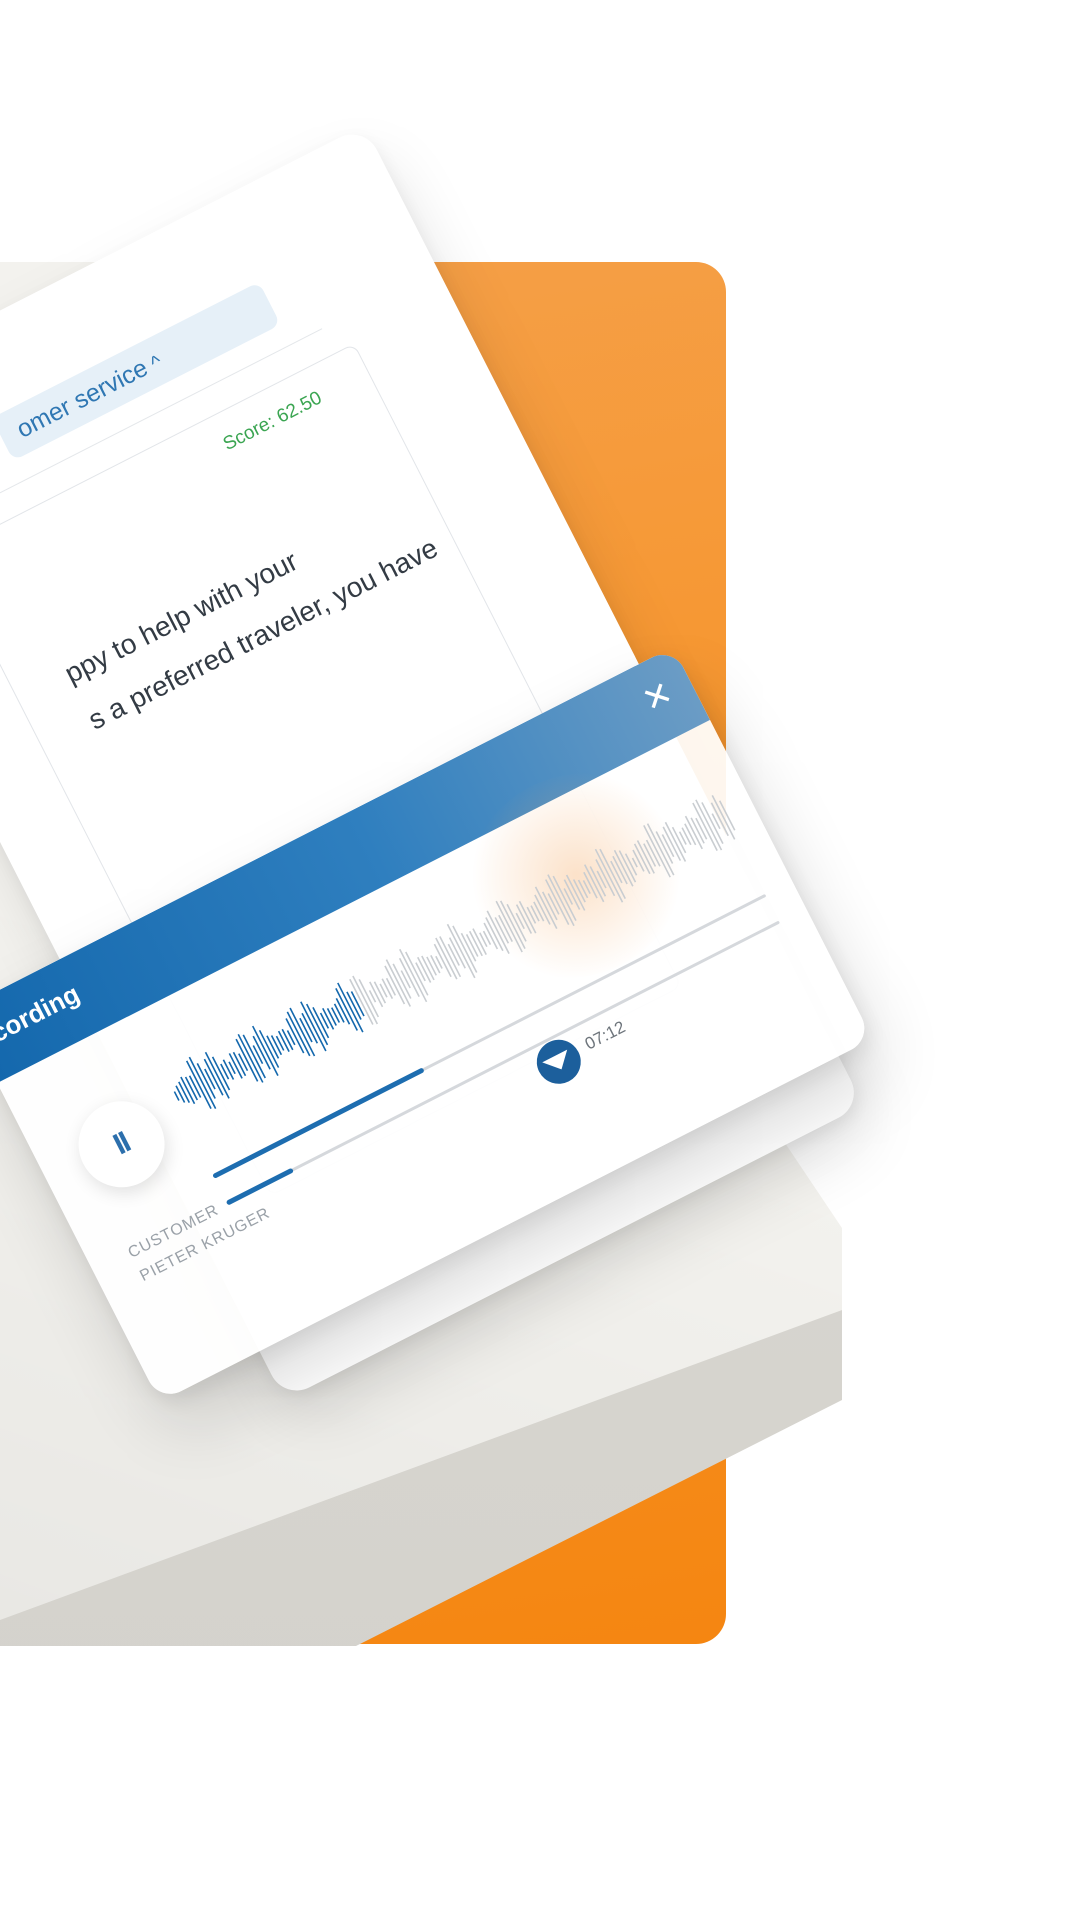 The width and height of the screenshot is (1080, 1920). I want to click on play-button, so click(559, 1062).